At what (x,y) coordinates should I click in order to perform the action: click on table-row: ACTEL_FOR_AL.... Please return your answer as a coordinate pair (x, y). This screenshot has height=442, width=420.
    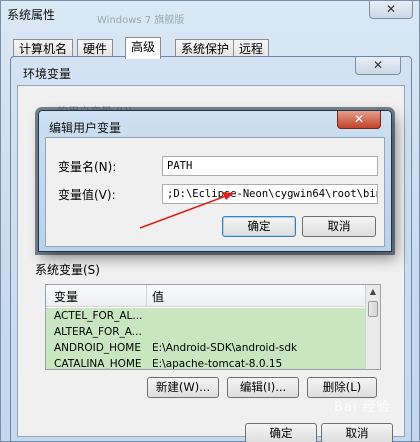
    Looking at the image, I should click on (206, 316).